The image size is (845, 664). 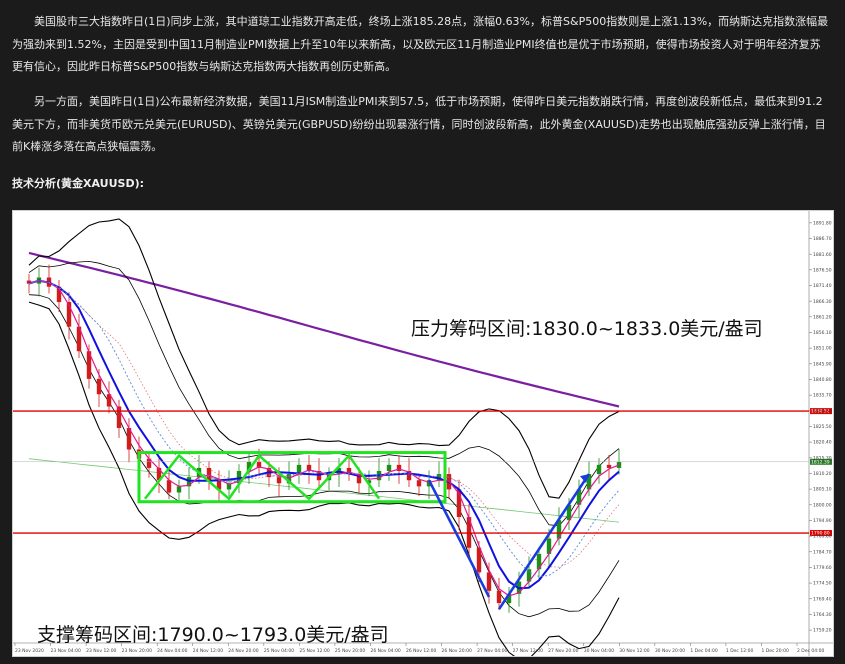 What do you see at coordinates (172, 651) in the screenshot?
I see `time-tick-label: 24 Nov 04:00` at bounding box center [172, 651].